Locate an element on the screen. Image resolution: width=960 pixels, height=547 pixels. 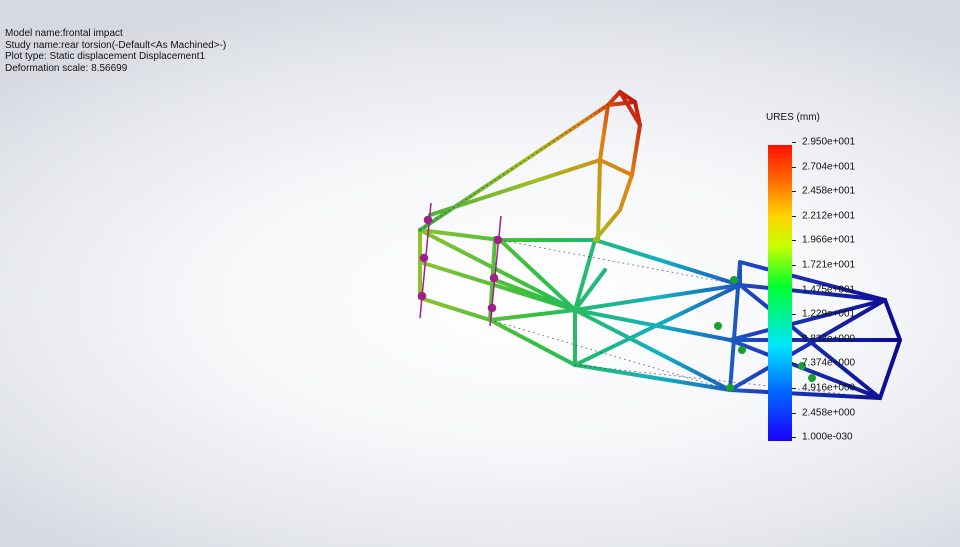
legend-tick-label: 1.229e+001 is located at coordinates (829, 314).